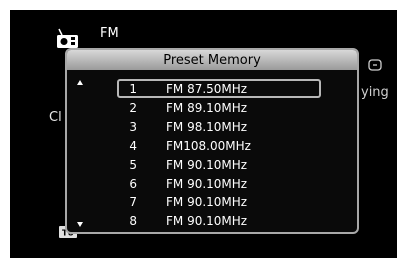 This screenshot has height=268, width=407. Describe the element at coordinates (133, 107) in the screenshot. I see `preset-number: 2` at that location.